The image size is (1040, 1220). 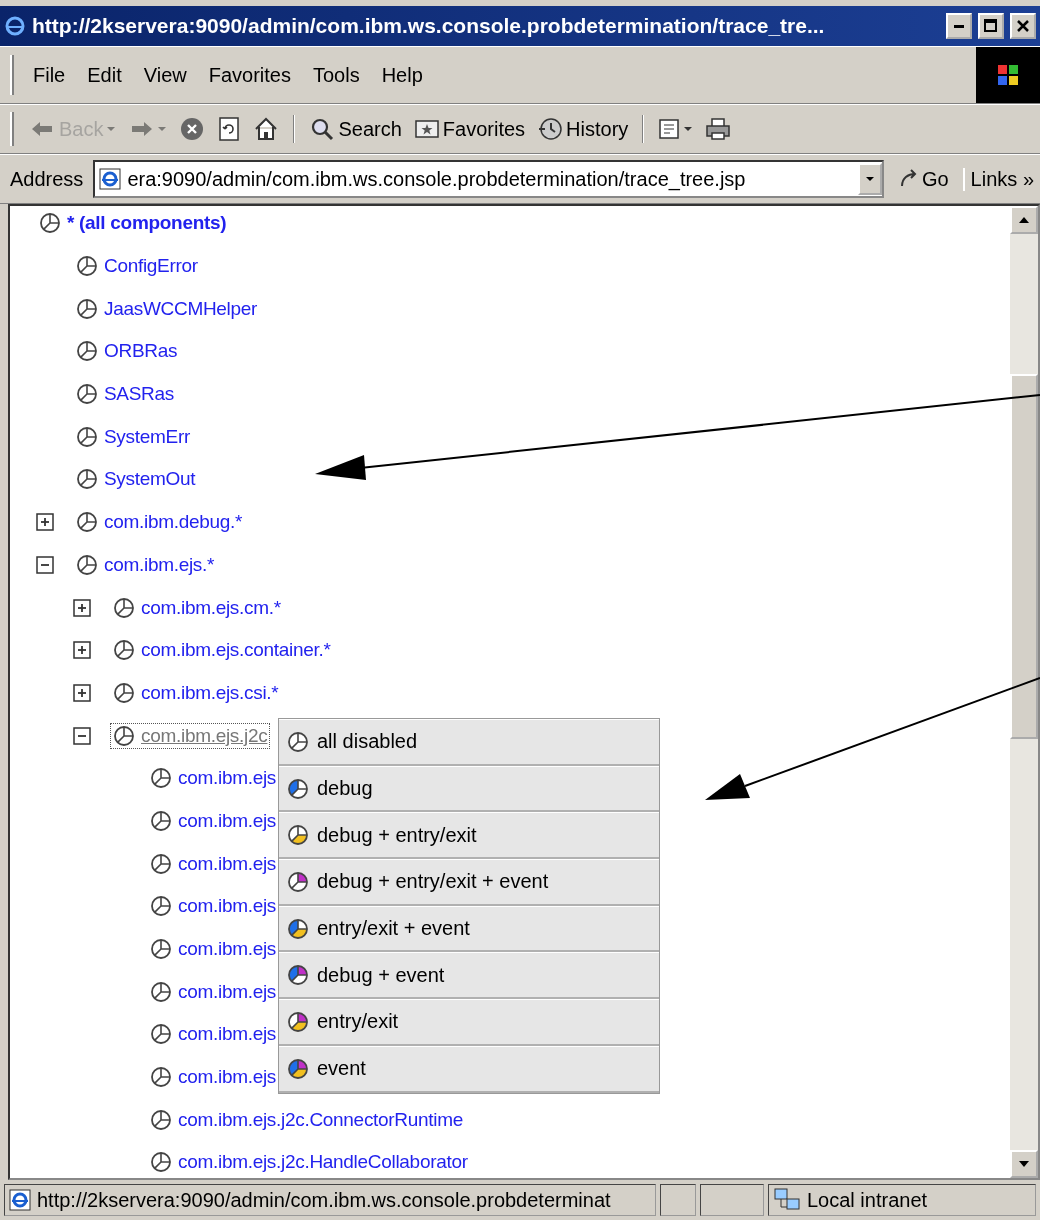 I want to click on scrollbar, so click(x=1024, y=692).